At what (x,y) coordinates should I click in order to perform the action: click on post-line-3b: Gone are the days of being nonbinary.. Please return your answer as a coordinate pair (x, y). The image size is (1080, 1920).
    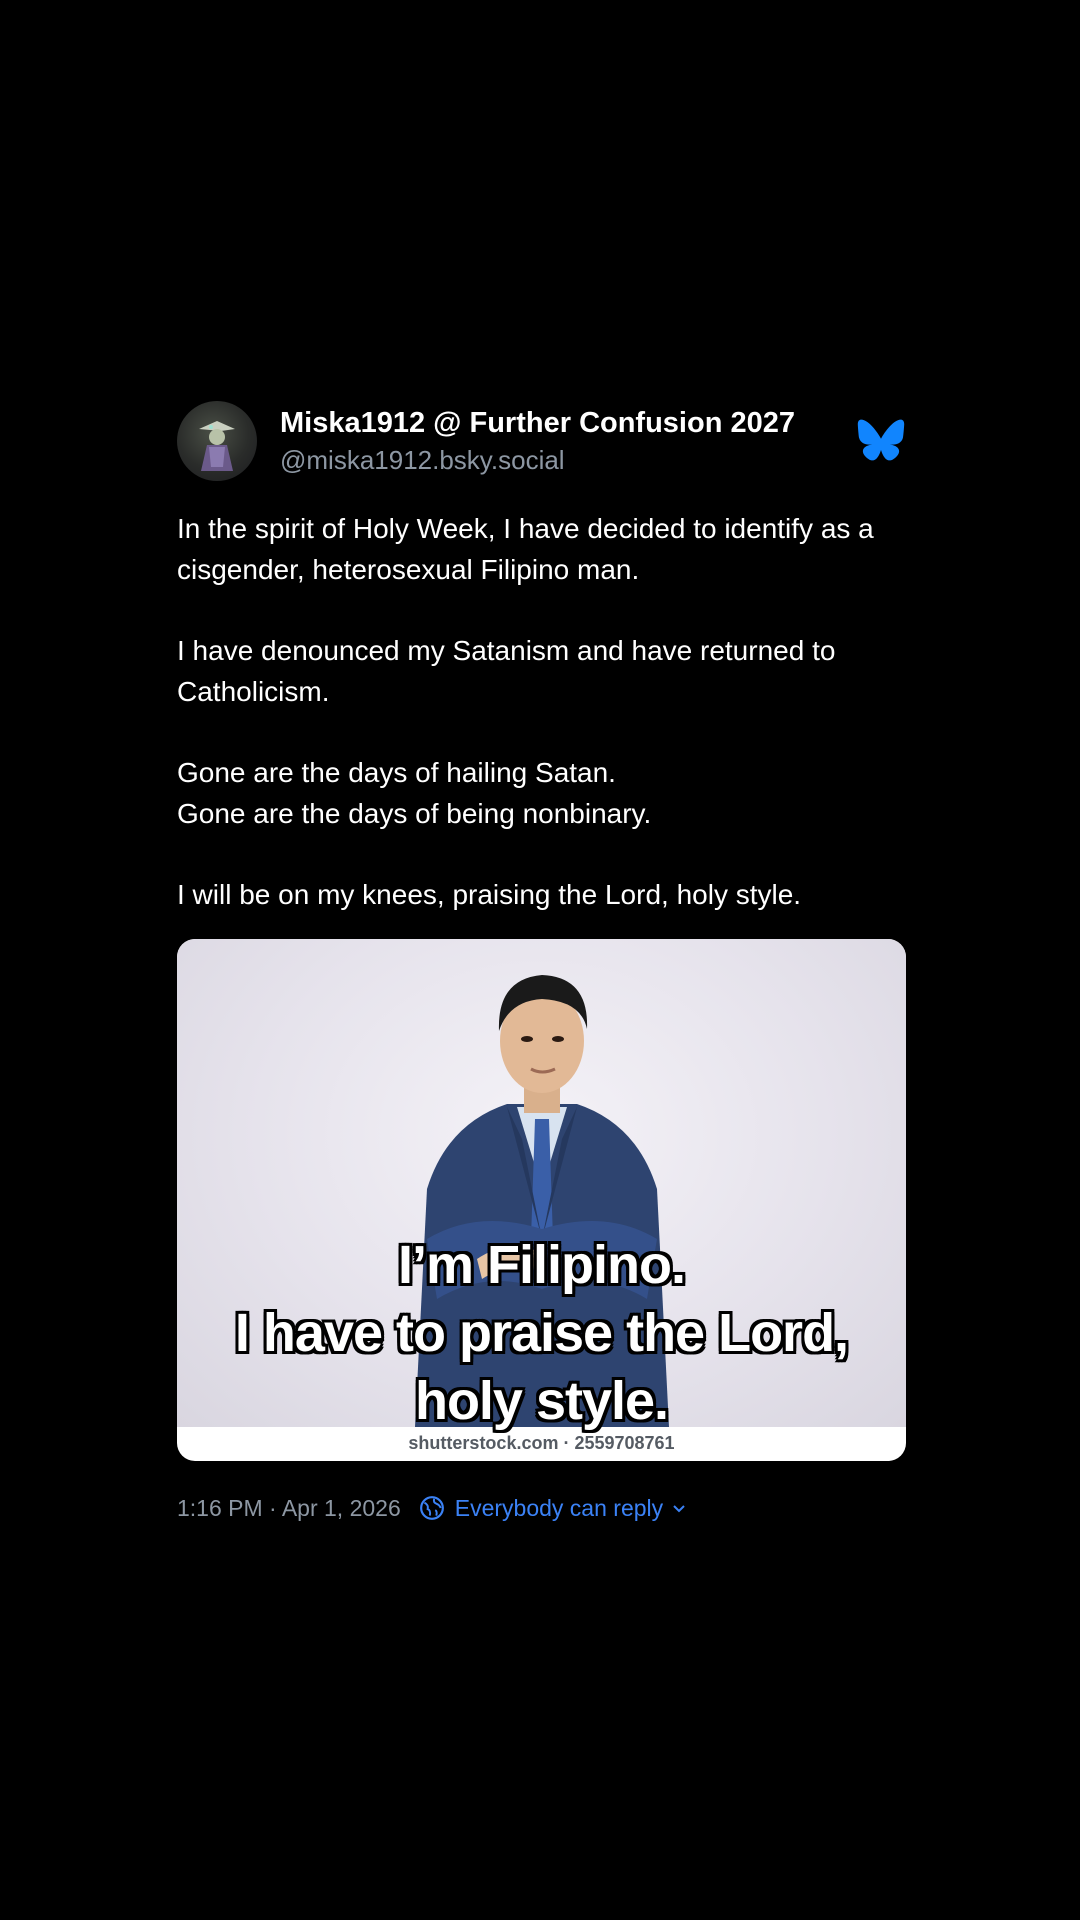
    Looking at the image, I should click on (414, 813).